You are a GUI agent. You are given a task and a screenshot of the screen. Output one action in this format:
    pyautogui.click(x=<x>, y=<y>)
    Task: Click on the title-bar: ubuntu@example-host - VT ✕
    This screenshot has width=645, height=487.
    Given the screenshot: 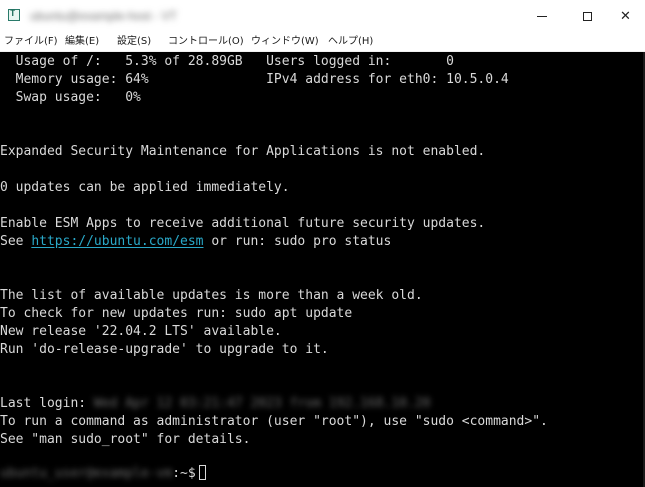 What is the action you would take?
    pyautogui.click(x=322, y=16)
    